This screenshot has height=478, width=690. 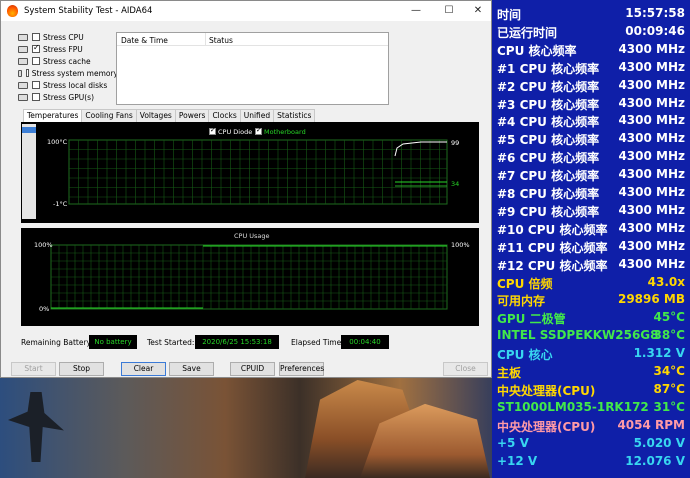 What do you see at coordinates (53, 115) in the screenshot?
I see `tab-temperatures: Temperatures` at bounding box center [53, 115].